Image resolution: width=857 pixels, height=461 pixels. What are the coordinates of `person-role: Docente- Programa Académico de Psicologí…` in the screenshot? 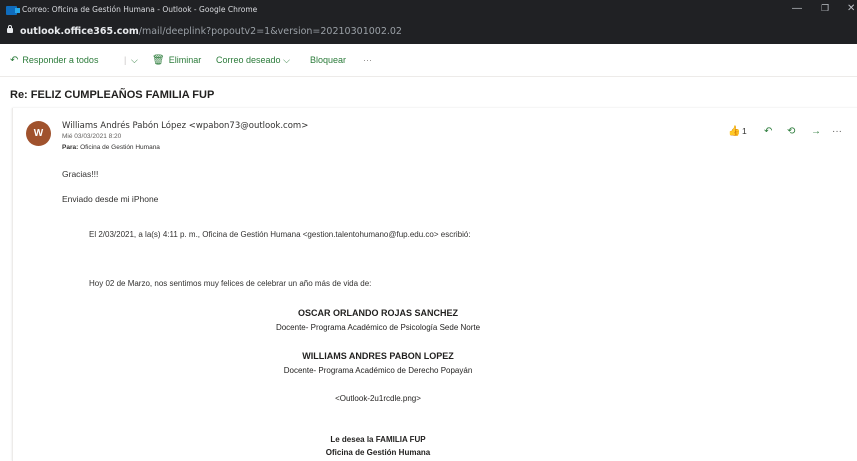 It's located at (378, 327).